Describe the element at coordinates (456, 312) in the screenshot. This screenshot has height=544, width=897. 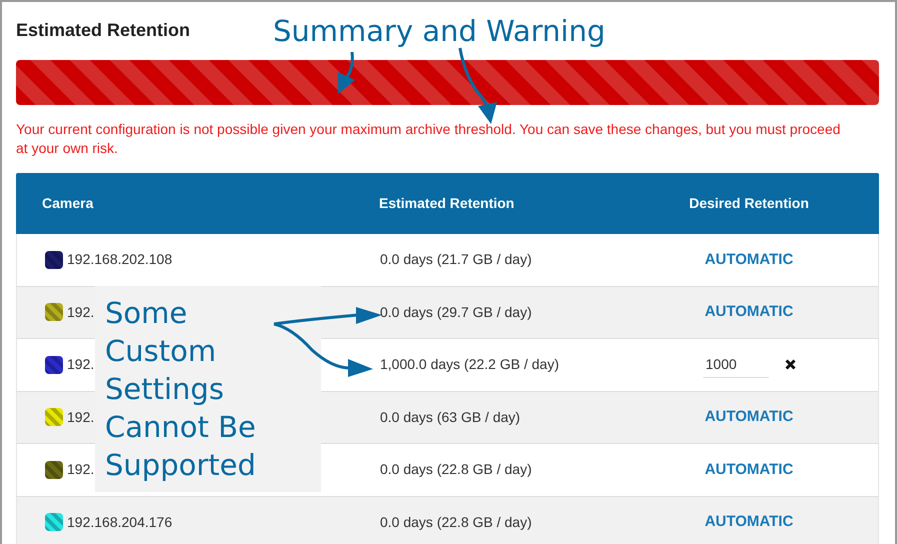
I see `retention-estimate: 0.0 days (29.7 GB / day)` at that location.